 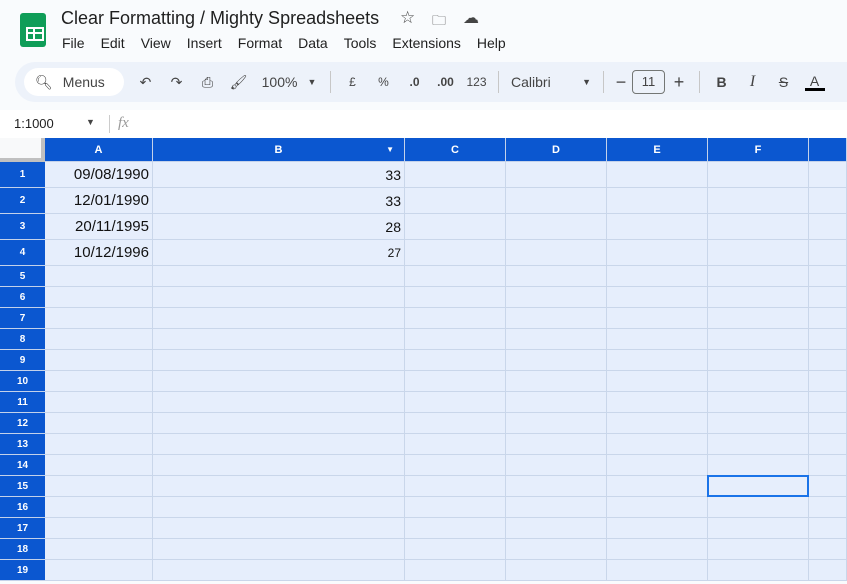 I want to click on row-header: 18, so click(x=22, y=549).